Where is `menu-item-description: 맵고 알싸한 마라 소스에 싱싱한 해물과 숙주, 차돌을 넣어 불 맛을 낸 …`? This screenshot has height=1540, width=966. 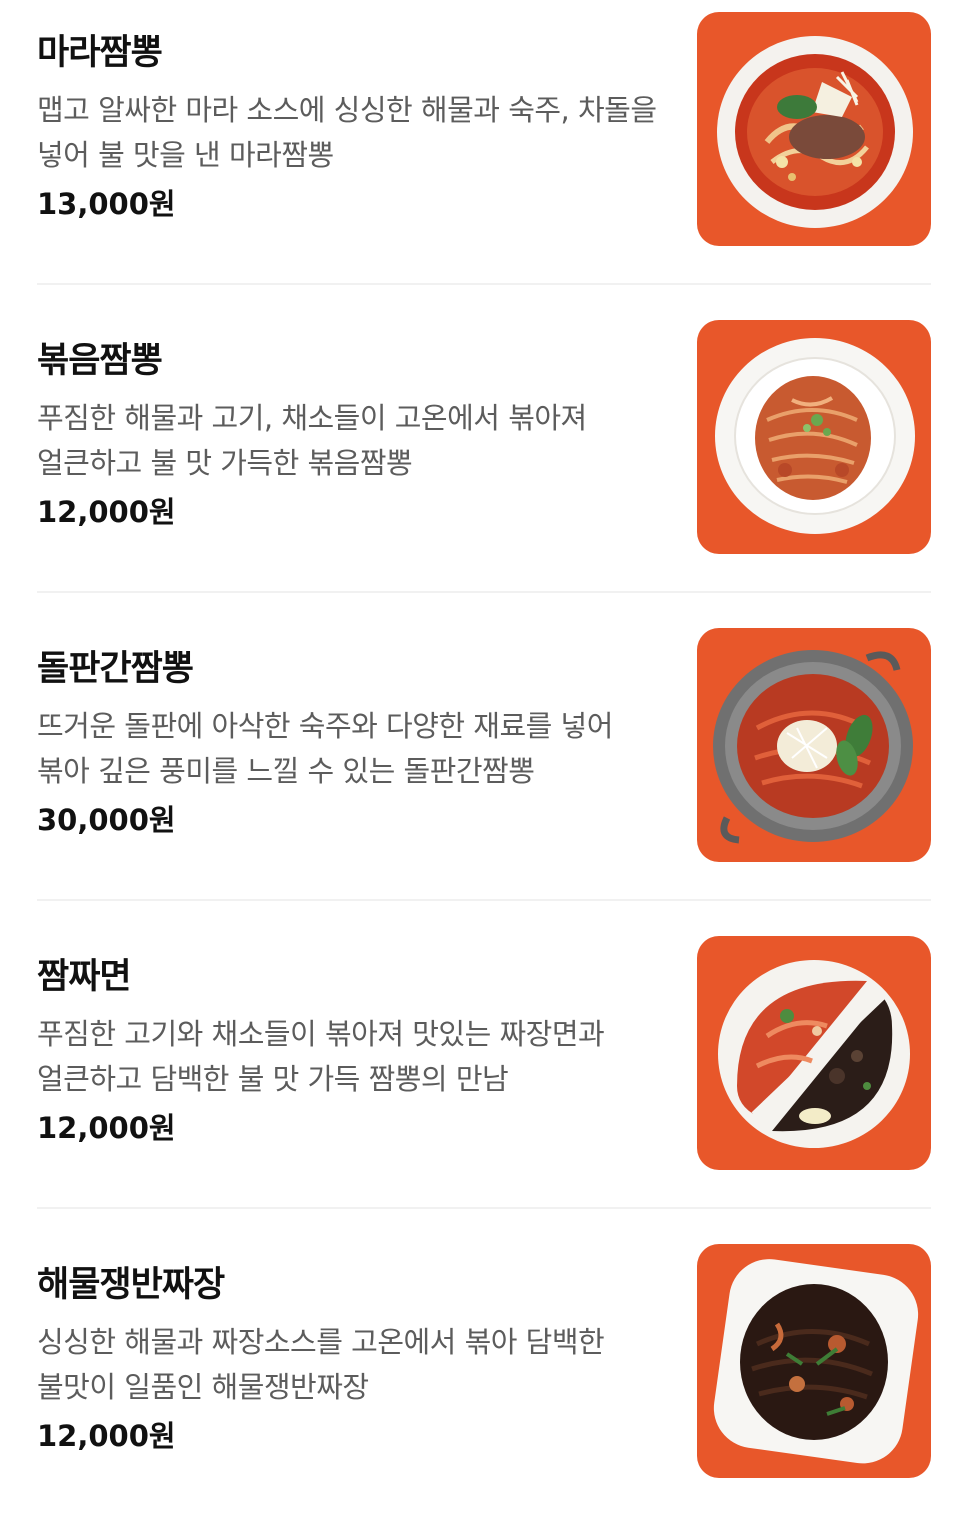
menu-item-description: 맵고 알싸한 마라 소스에 싱싱한 해물과 숙주, 차돌을 넣어 불 맛을 낸 … is located at coordinates (347, 132).